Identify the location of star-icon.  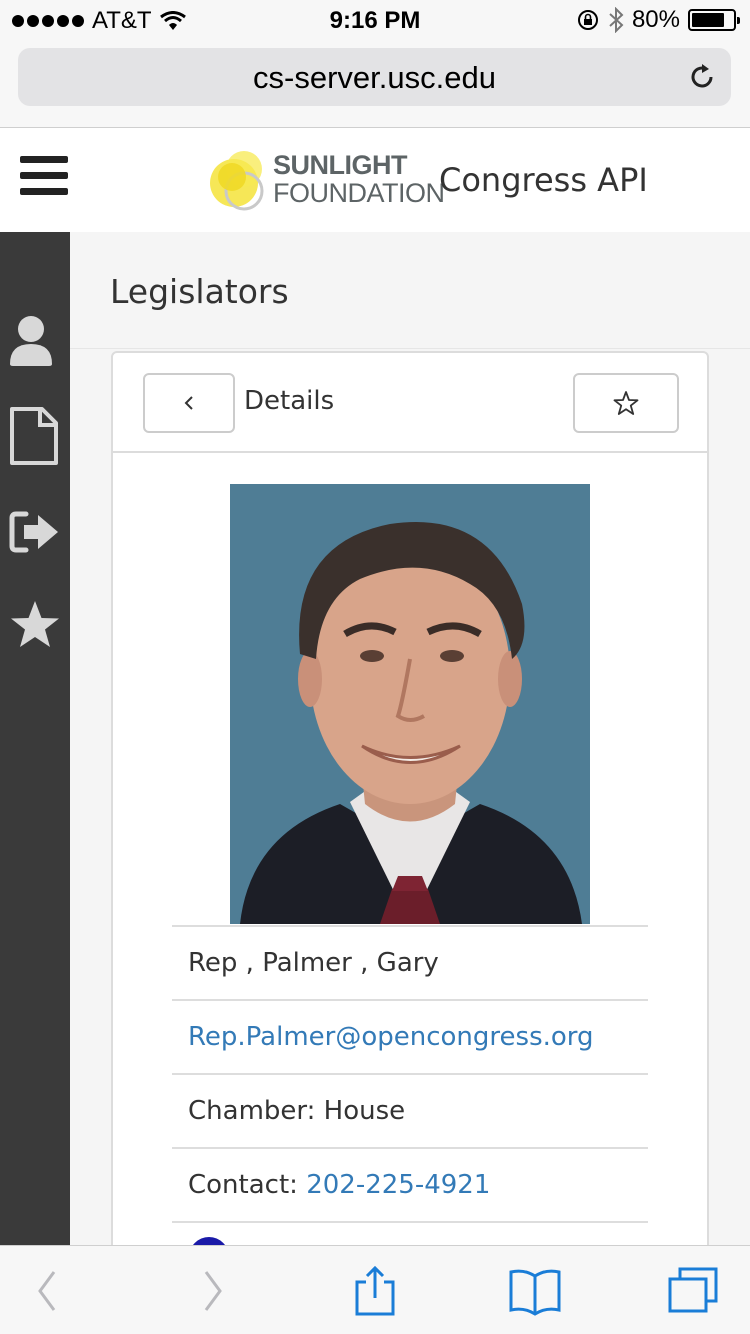
(35, 626).